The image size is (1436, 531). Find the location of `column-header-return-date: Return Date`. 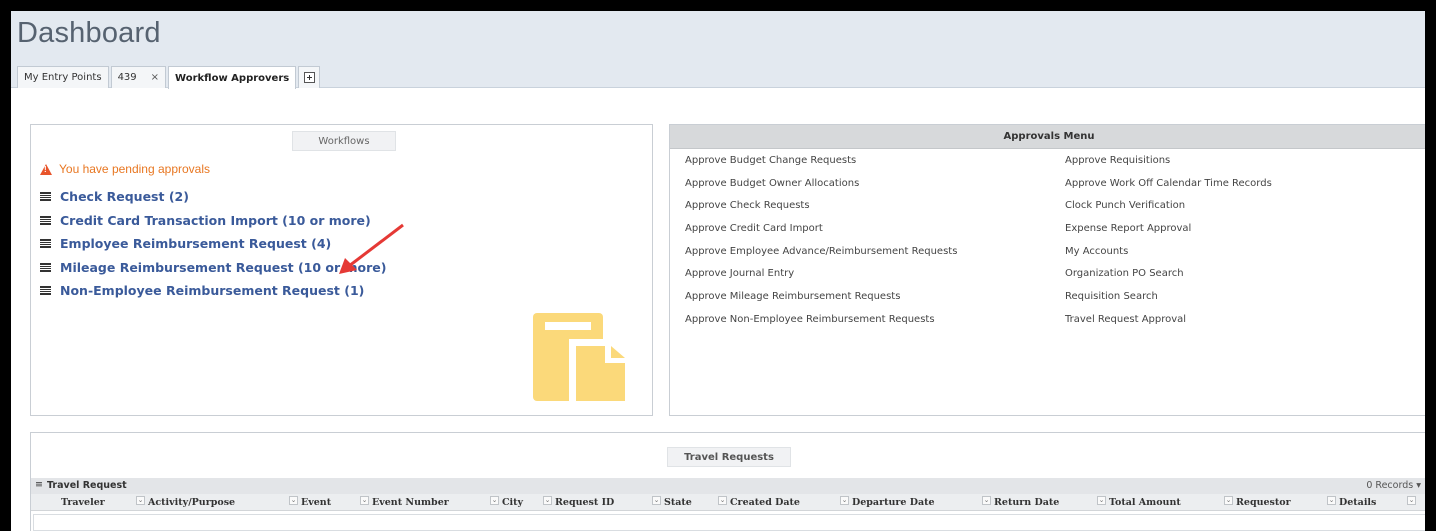

column-header-return-date: Return Date is located at coordinates (1026, 502).